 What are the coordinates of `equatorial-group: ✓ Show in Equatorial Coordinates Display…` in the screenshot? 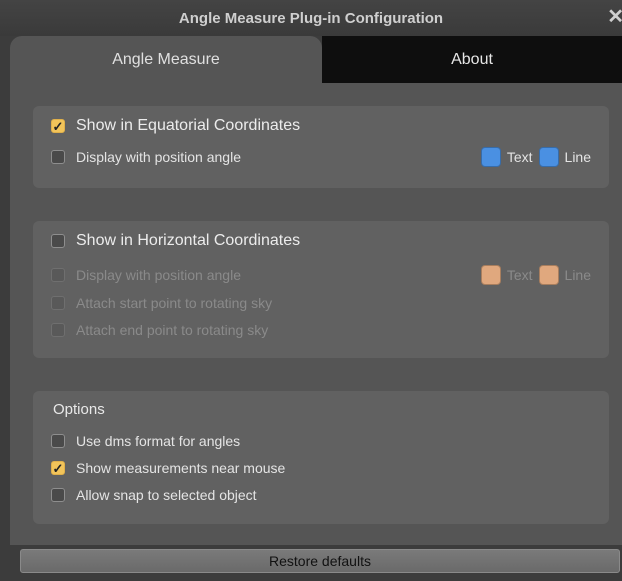 It's located at (321, 147).